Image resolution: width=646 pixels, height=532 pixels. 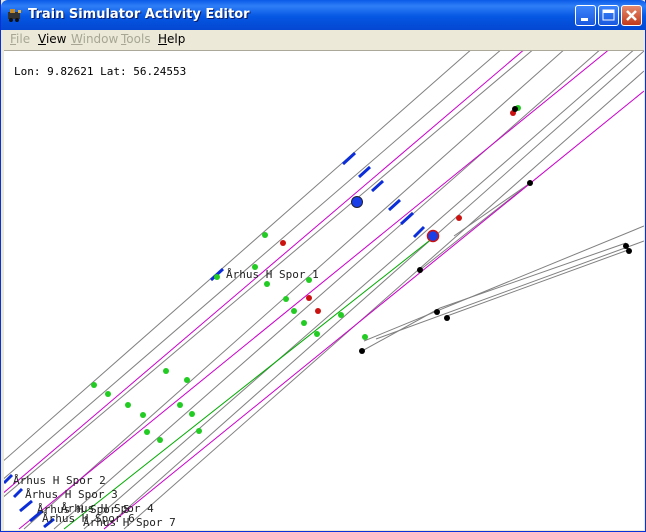 I want to click on menu-help: Help, so click(x=171, y=39).